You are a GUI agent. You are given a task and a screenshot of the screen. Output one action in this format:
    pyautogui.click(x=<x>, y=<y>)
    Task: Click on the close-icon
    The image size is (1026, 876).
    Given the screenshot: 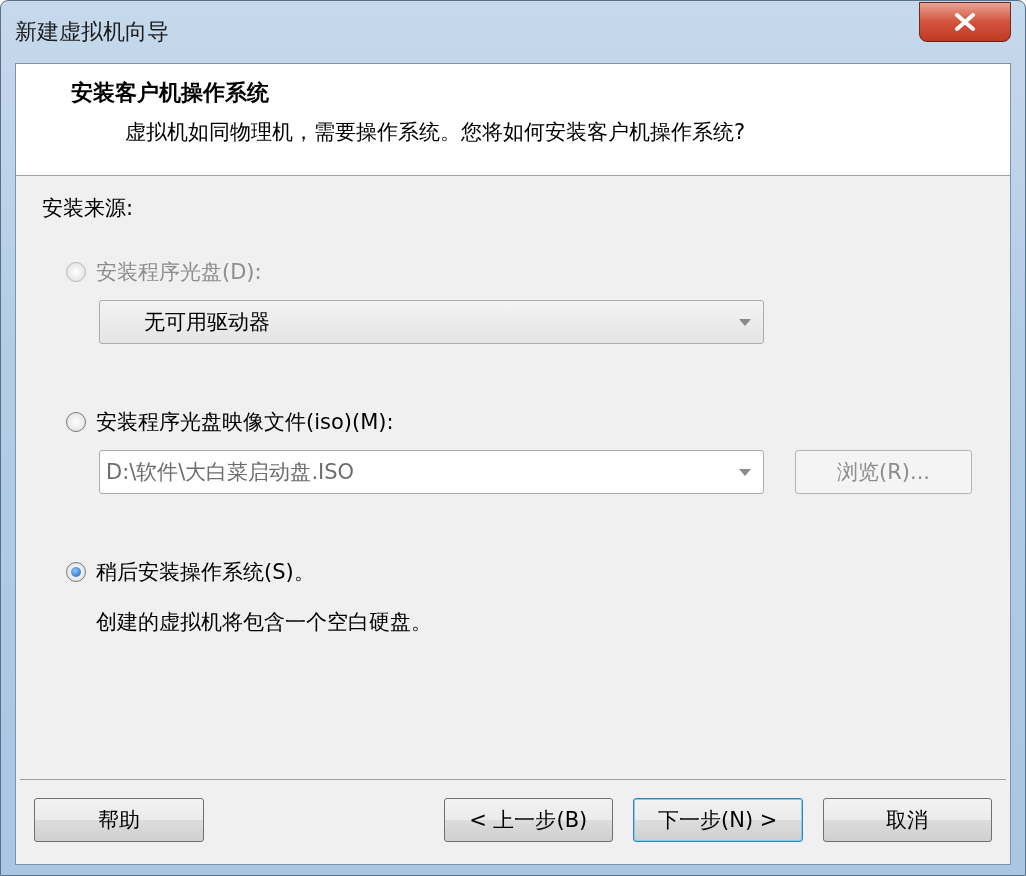 What is the action you would take?
    pyautogui.click(x=965, y=22)
    